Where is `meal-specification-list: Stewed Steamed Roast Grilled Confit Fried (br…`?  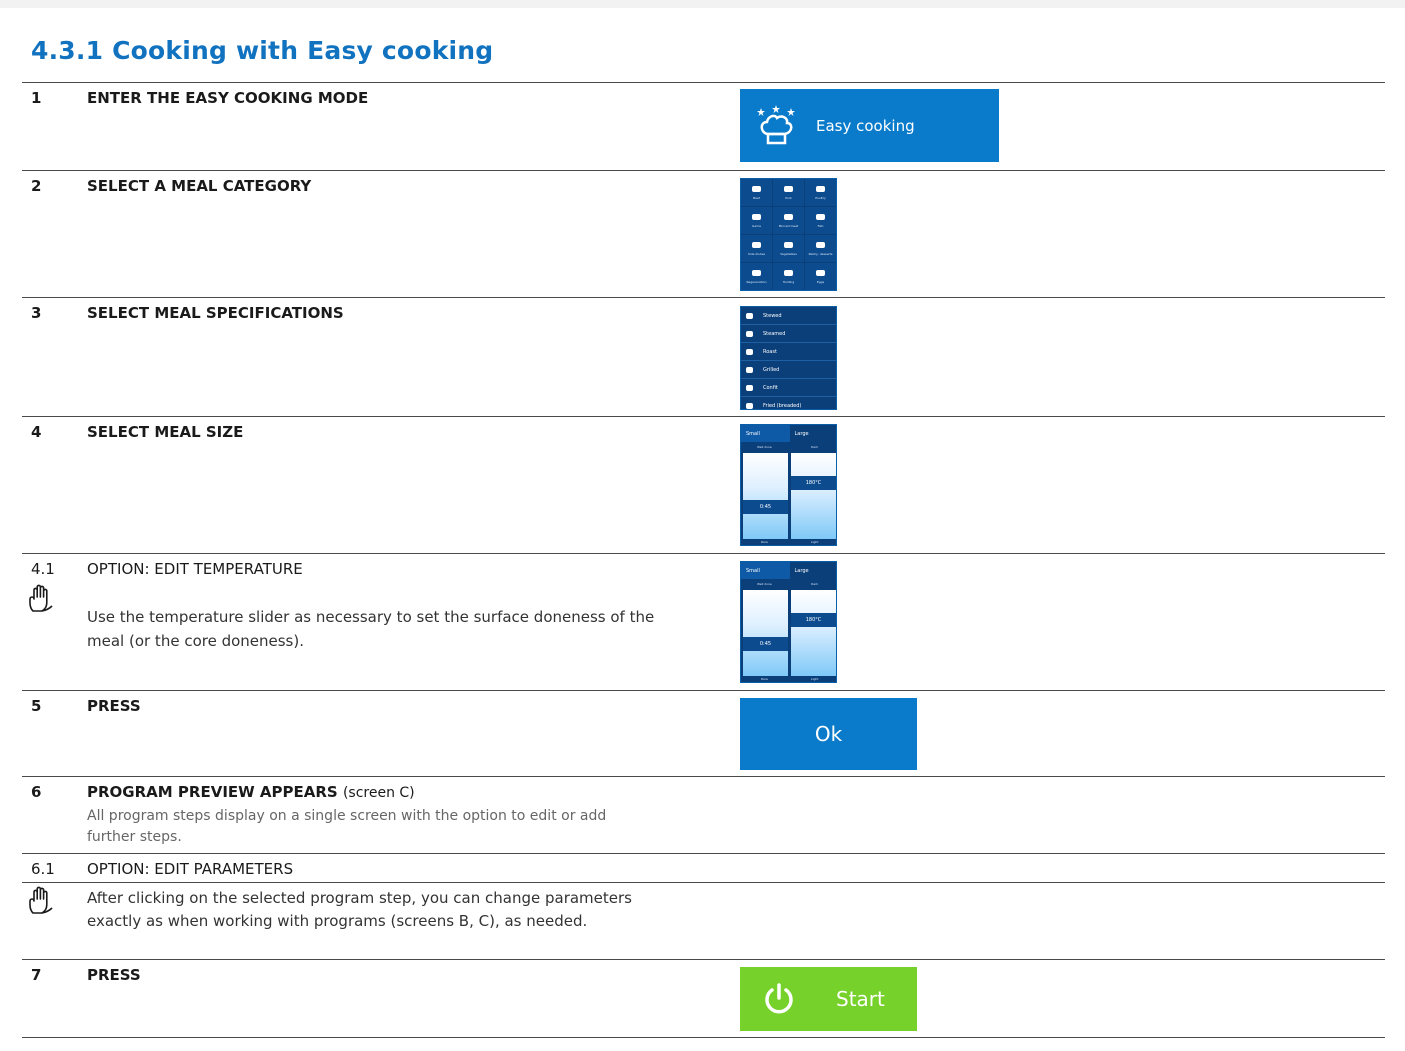 meal-specification-list: Stewed Steamed Roast Grilled Confit Fried (br… is located at coordinates (788, 358).